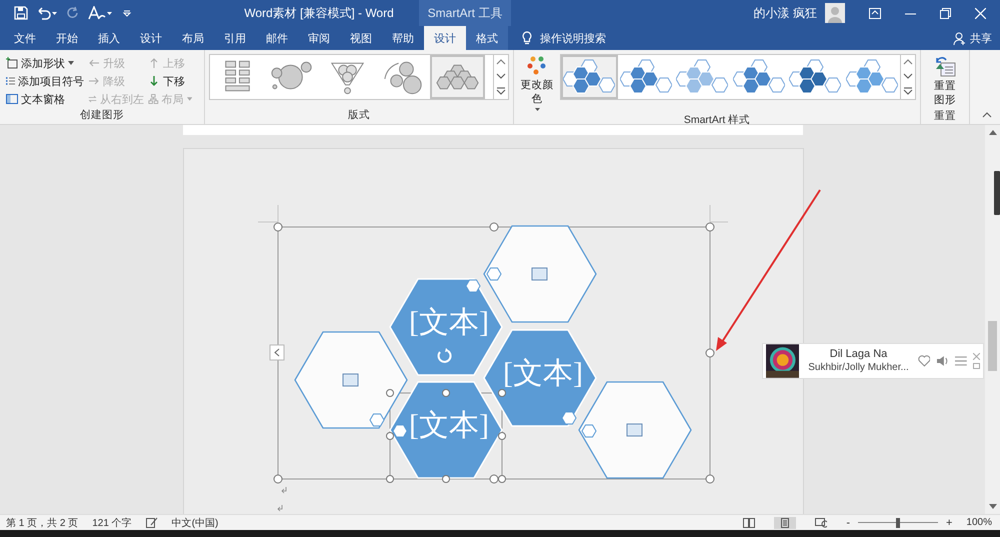 Image resolution: width=1000 pixels, height=537 pixels. Describe the element at coordinates (945, 13) in the screenshot. I see `restore-icon` at that location.